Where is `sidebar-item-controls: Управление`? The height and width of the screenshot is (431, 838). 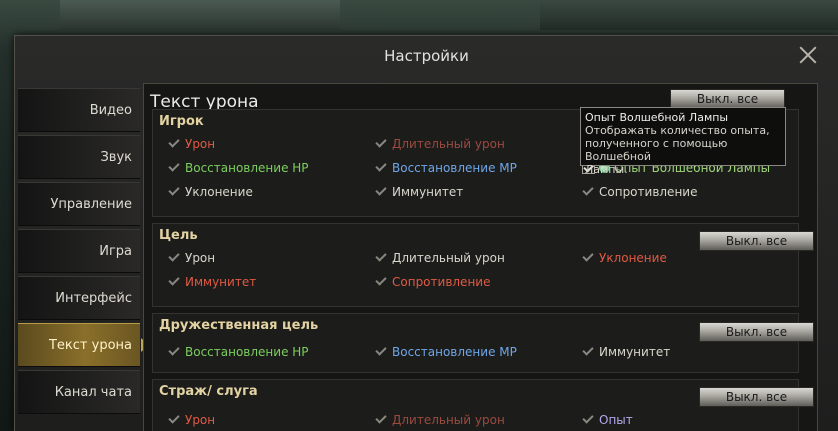
sidebar-item-controls: Управление is located at coordinates (79, 204).